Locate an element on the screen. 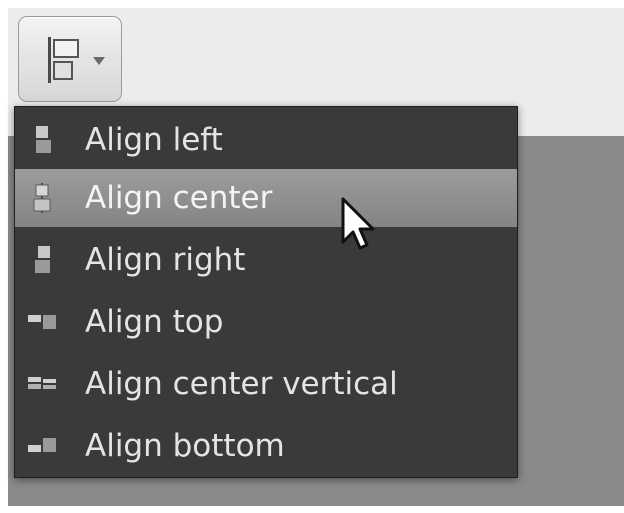  menu-item-label: Align bottom is located at coordinates (185, 446).